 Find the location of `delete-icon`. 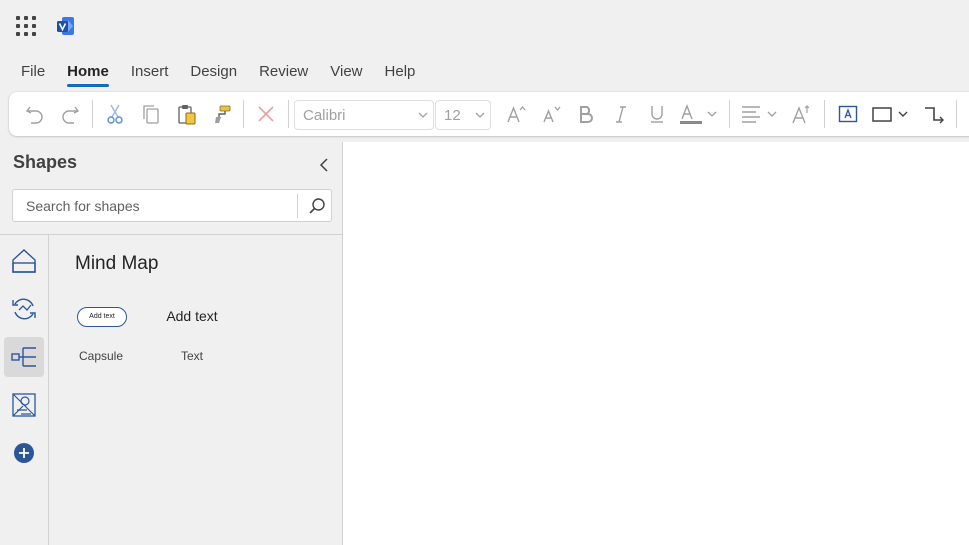

delete-icon is located at coordinates (266, 114).